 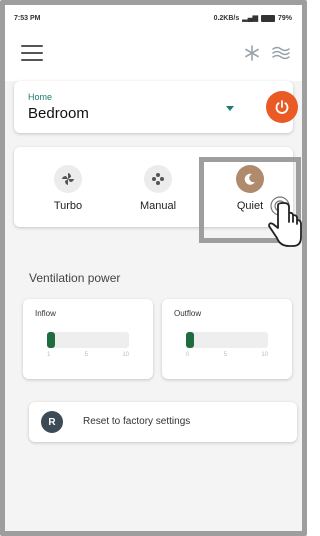 I want to click on battery-level: 79%, so click(x=284, y=18).